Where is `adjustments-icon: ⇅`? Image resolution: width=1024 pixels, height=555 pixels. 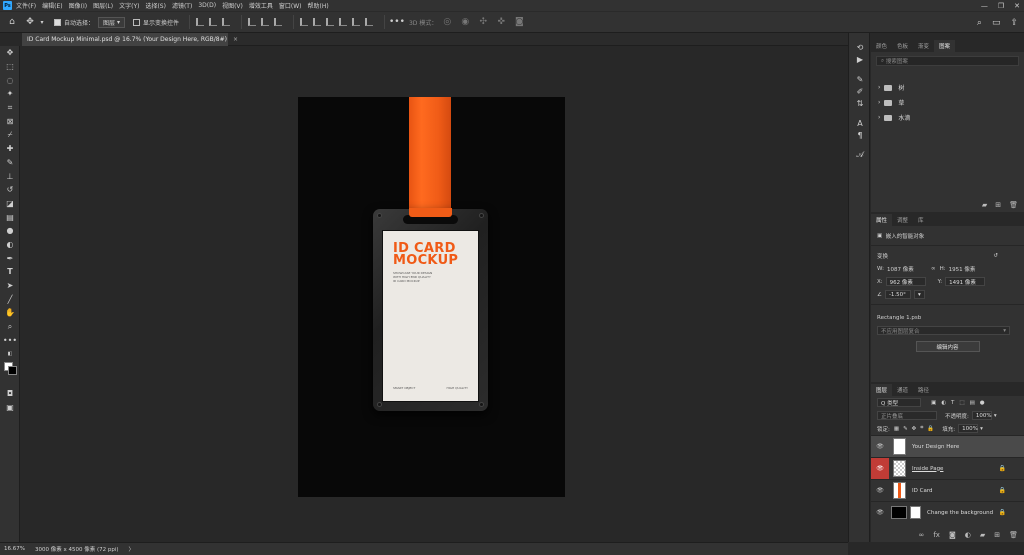 adjustments-icon: ⇅ is located at coordinates (860, 103).